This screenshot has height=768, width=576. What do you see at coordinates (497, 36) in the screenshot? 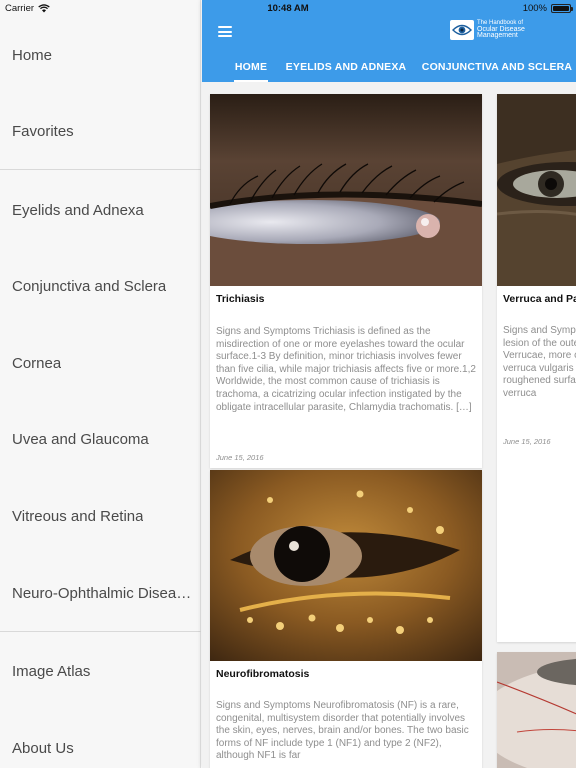
I see `logo-line-3: Management` at bounding box center [497, 36].